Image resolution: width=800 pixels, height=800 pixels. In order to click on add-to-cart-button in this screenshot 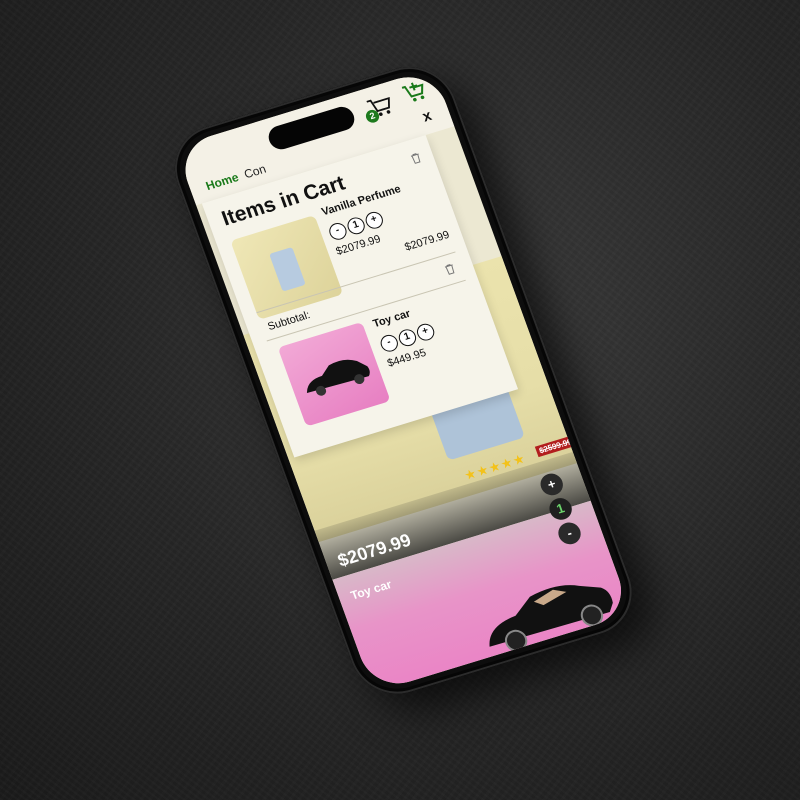, I will do `click(414, 93)`.